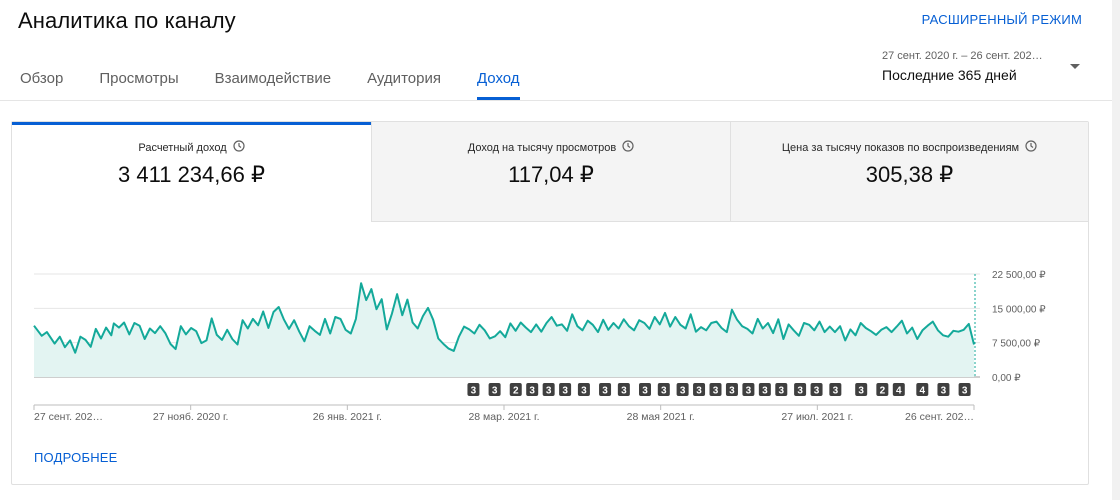 The image size is (1120, 500). What do you see at coordinates (1016, 344) in the screenshot?
I see `y-tick-label: 7 500,00 ₽` at bounding box center [1016, 344].